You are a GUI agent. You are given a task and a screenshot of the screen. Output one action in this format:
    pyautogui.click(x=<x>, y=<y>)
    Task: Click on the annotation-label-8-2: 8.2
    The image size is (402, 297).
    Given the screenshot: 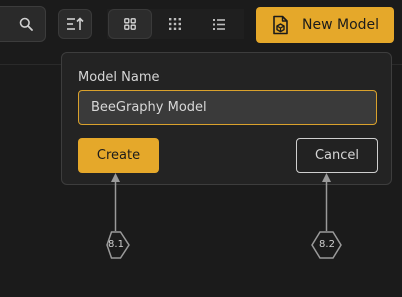 What is the action you would take?
    pyautogui.click(x=327, y=244)
    